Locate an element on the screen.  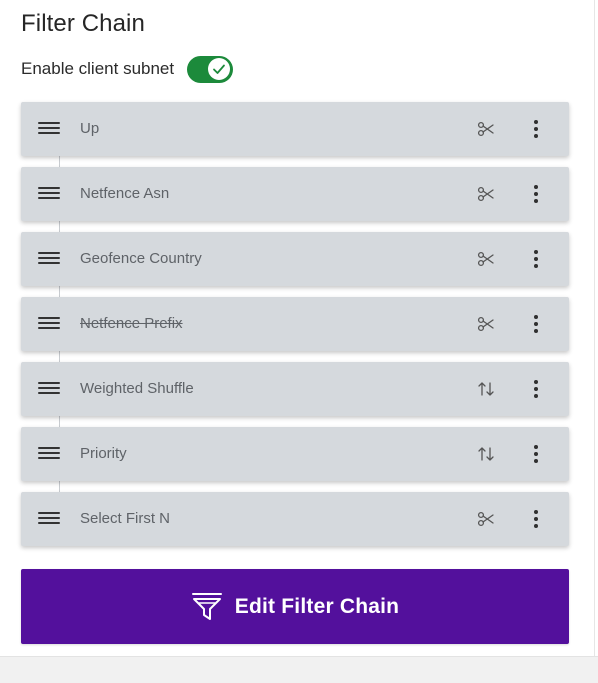
filter-item-netfence-asn: Netfence Asn is located at coordinates (295, 194).